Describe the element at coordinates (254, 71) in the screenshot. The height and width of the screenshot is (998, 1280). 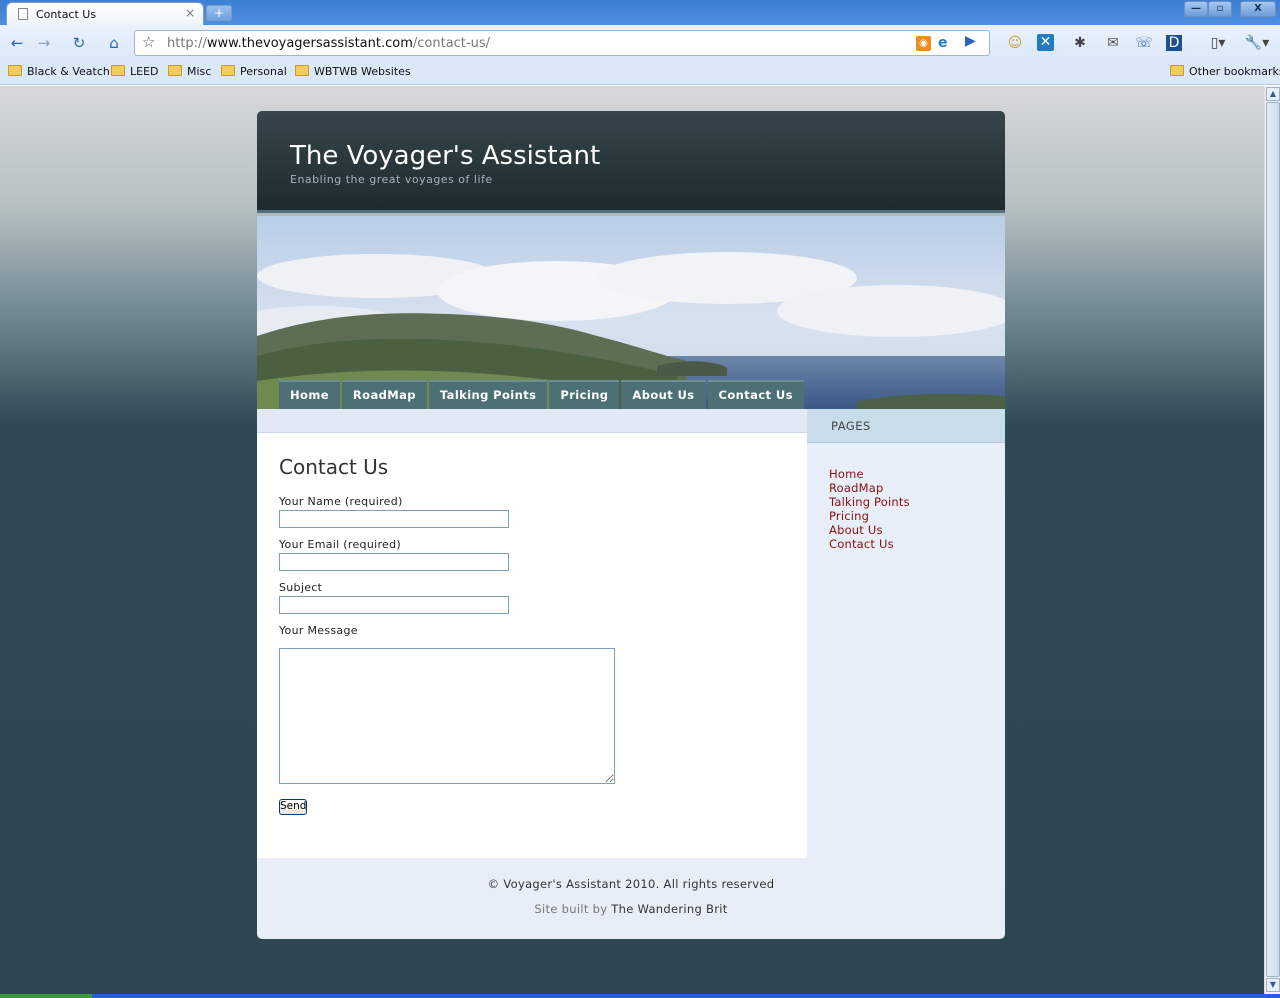
I see `bookmark-folder: Personal` at that location.